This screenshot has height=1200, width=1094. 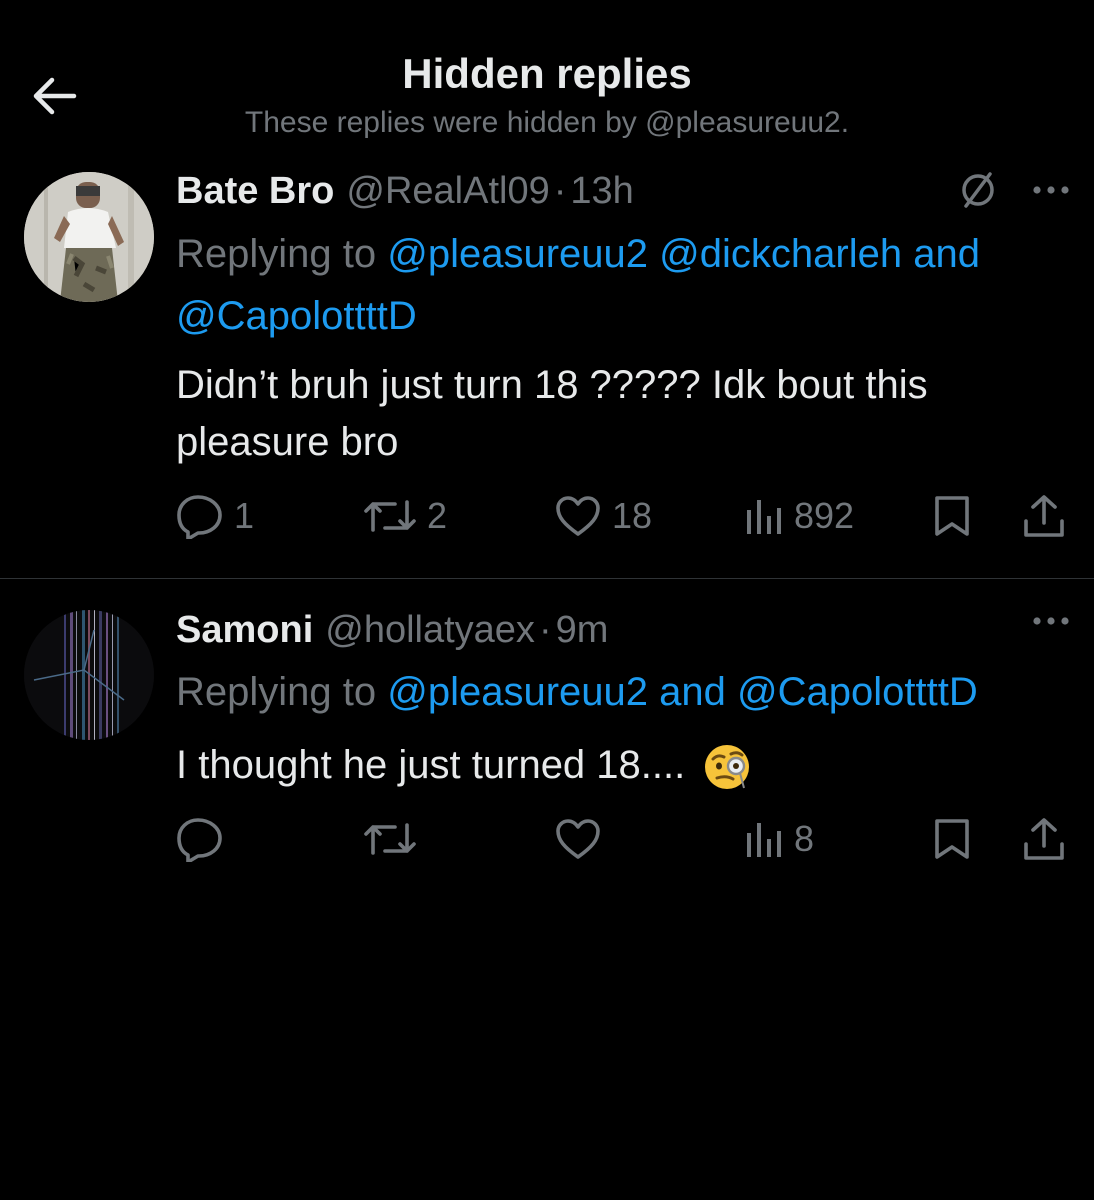 I want to click on timestamp: 13h, so click(x=601, y=191).